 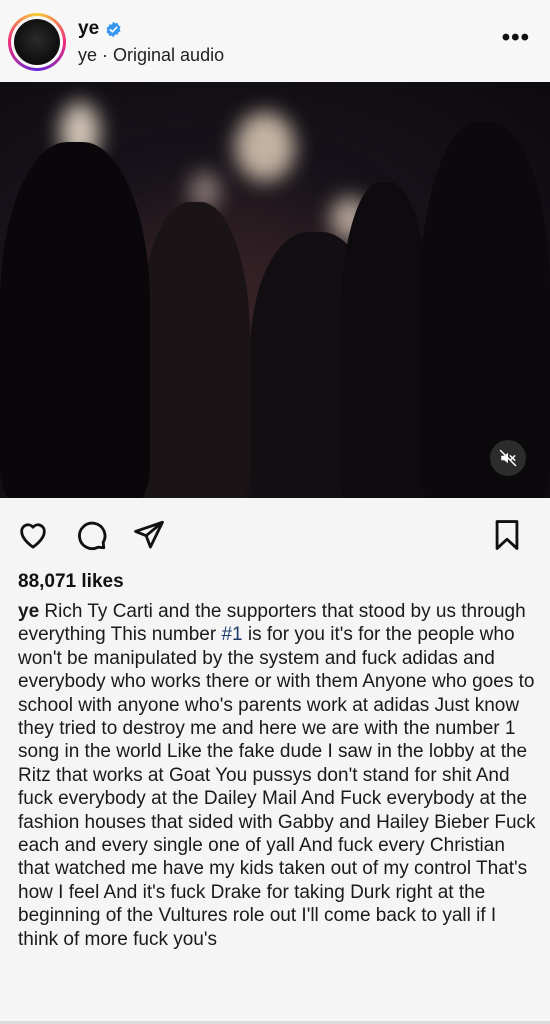 I want to click on heart-icon, so click(x=33, y=535).